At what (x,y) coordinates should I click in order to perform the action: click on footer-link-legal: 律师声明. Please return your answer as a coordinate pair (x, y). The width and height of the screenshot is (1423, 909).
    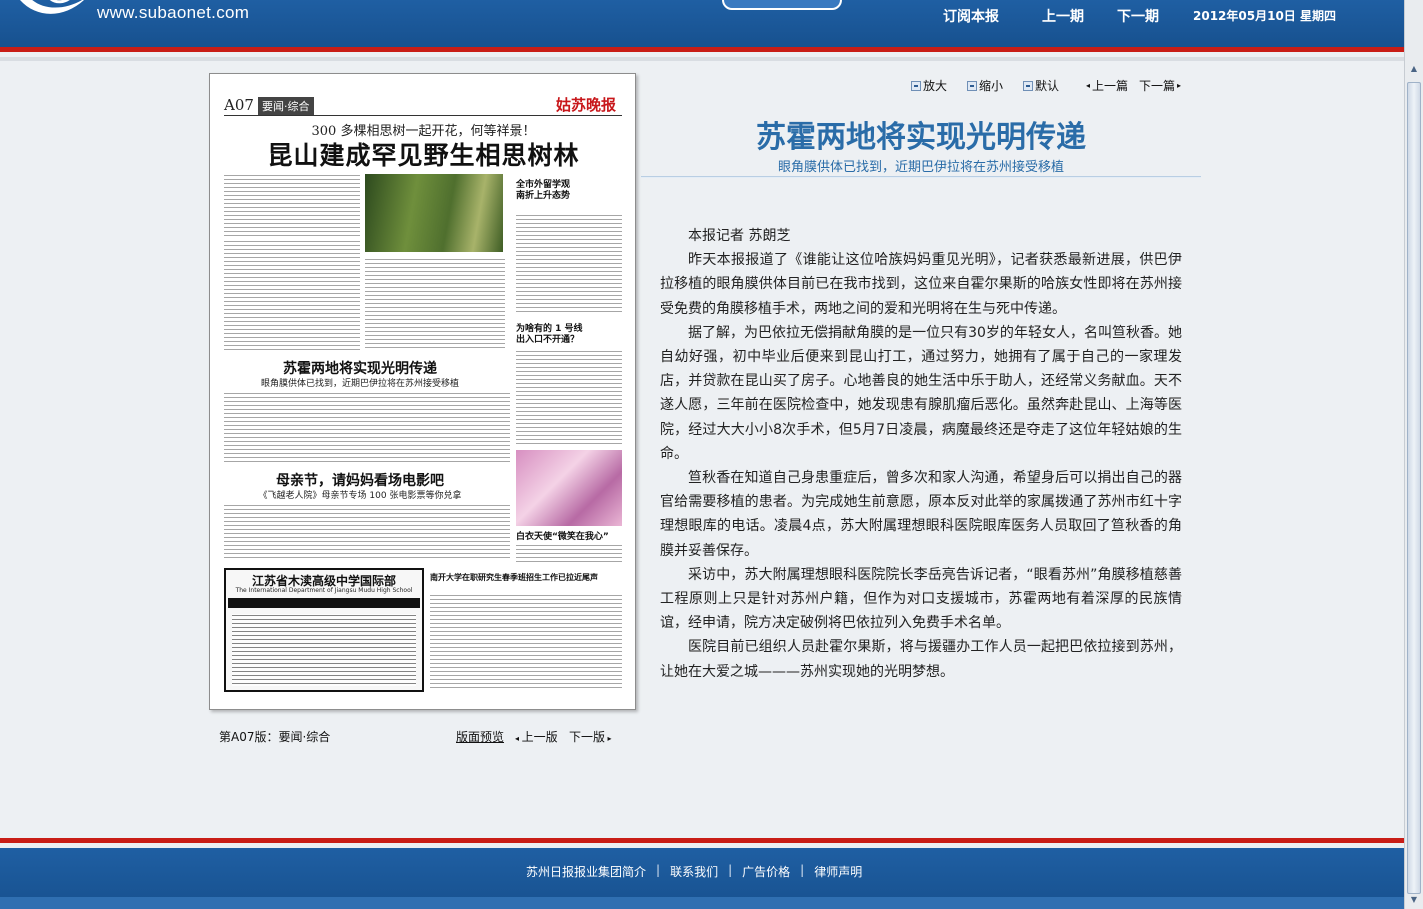
    Looking at the image, I should click on (838, 871).